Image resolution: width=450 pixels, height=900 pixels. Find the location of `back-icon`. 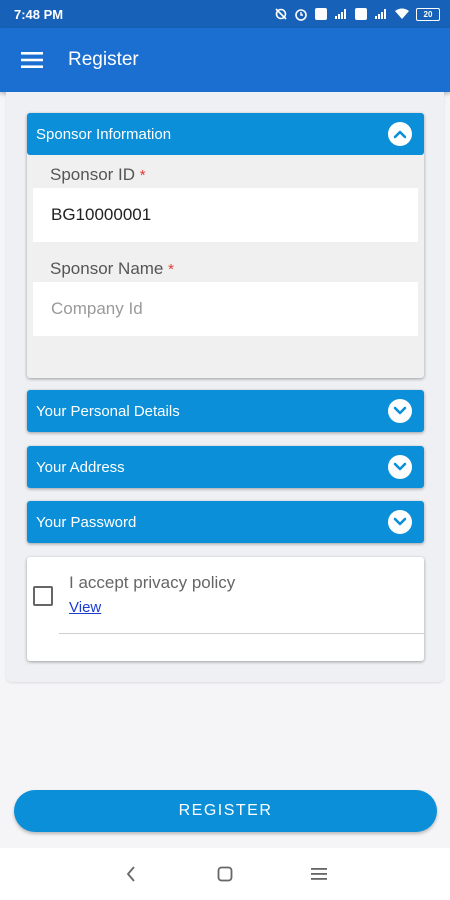

back-icon is located at coordinates (130, 874).